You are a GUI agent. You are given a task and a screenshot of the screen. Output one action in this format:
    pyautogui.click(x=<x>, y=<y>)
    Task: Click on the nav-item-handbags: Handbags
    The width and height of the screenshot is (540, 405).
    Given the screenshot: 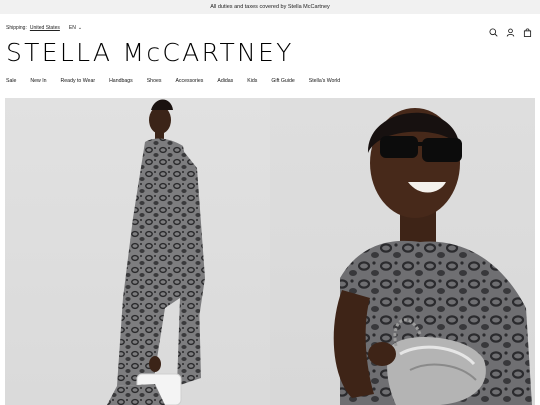 What is the action you would take?
    pyautogui.click(x=121, y=81)
    